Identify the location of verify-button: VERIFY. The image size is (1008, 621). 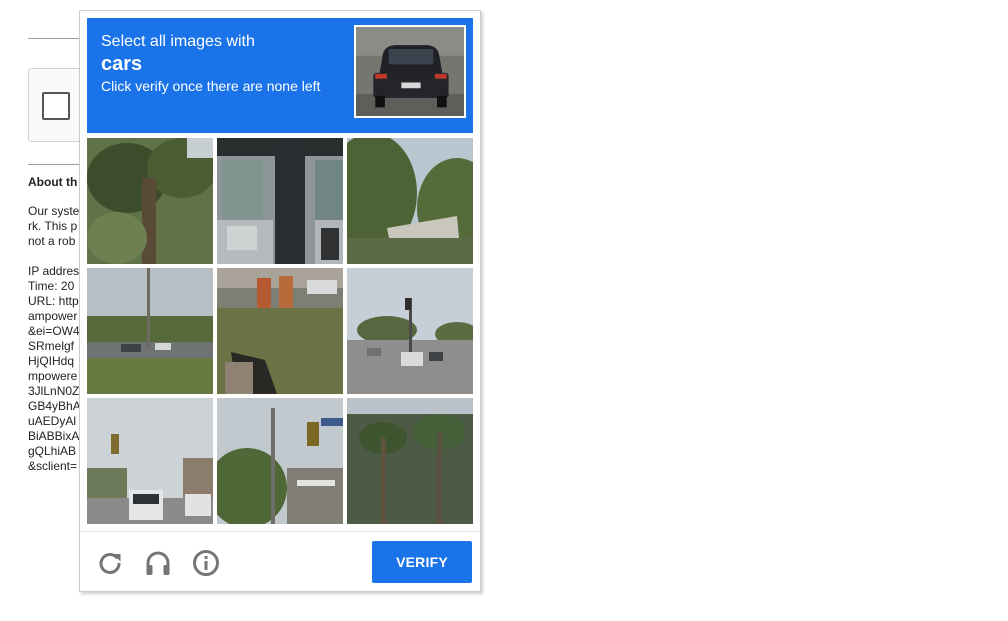
(422, 562).